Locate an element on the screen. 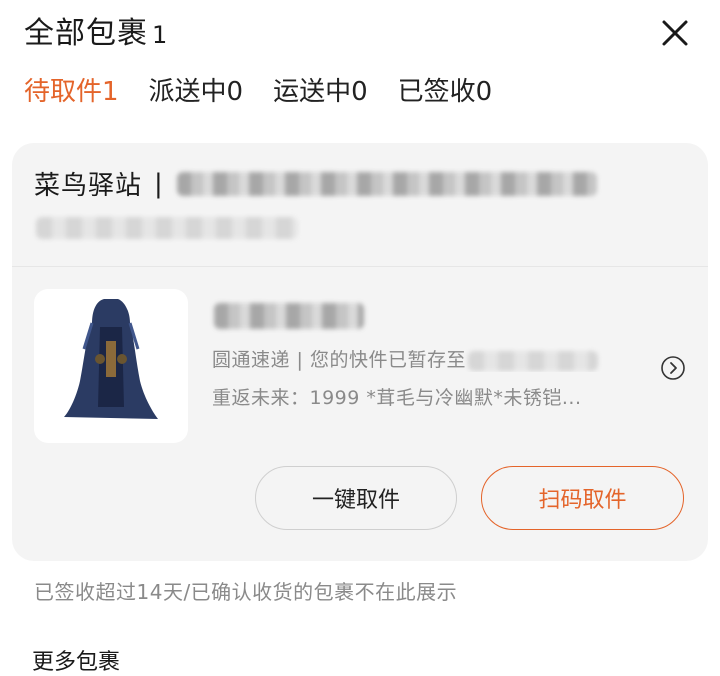 The image size is (720, 676). product-thumbnail is located at coordinates (111, 366).